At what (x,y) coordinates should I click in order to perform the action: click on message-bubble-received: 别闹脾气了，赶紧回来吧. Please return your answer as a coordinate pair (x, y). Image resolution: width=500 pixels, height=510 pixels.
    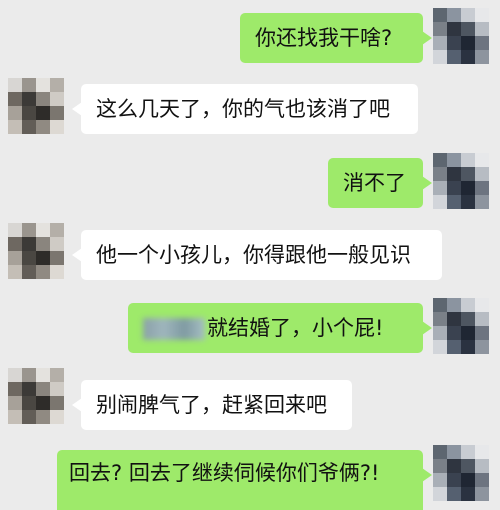
    Looking at the image, I should click on (212, 405).